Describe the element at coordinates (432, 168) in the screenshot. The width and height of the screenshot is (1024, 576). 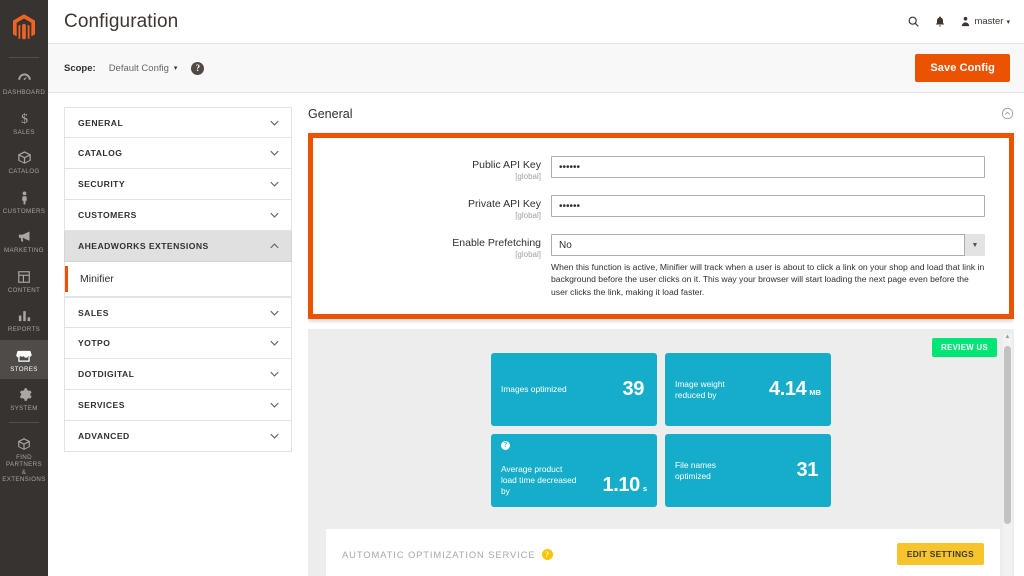
I see `field-label-group: Public API Key [global]` at that location.